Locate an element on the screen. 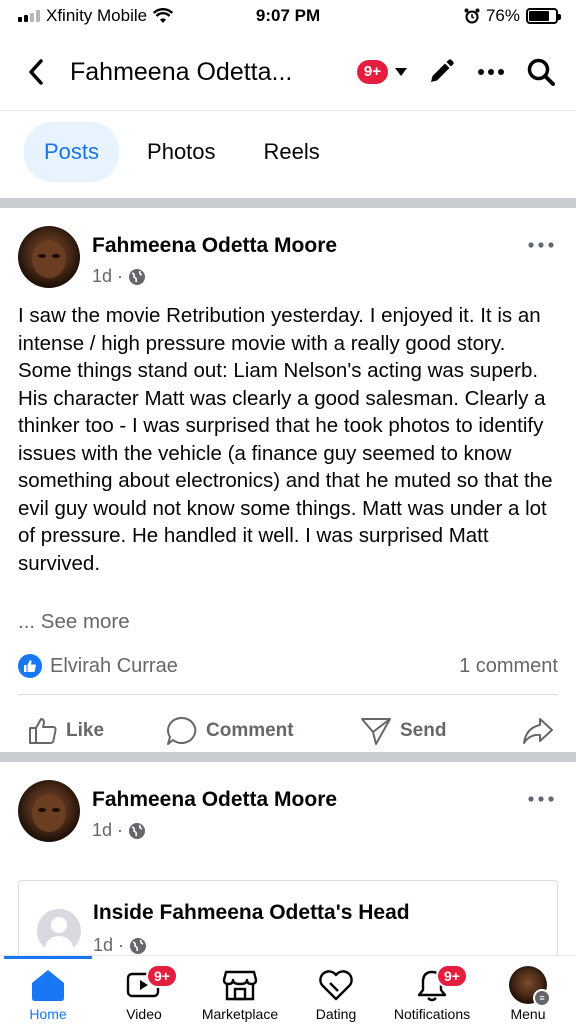  more-options-button is located at coordinates (491, 72).